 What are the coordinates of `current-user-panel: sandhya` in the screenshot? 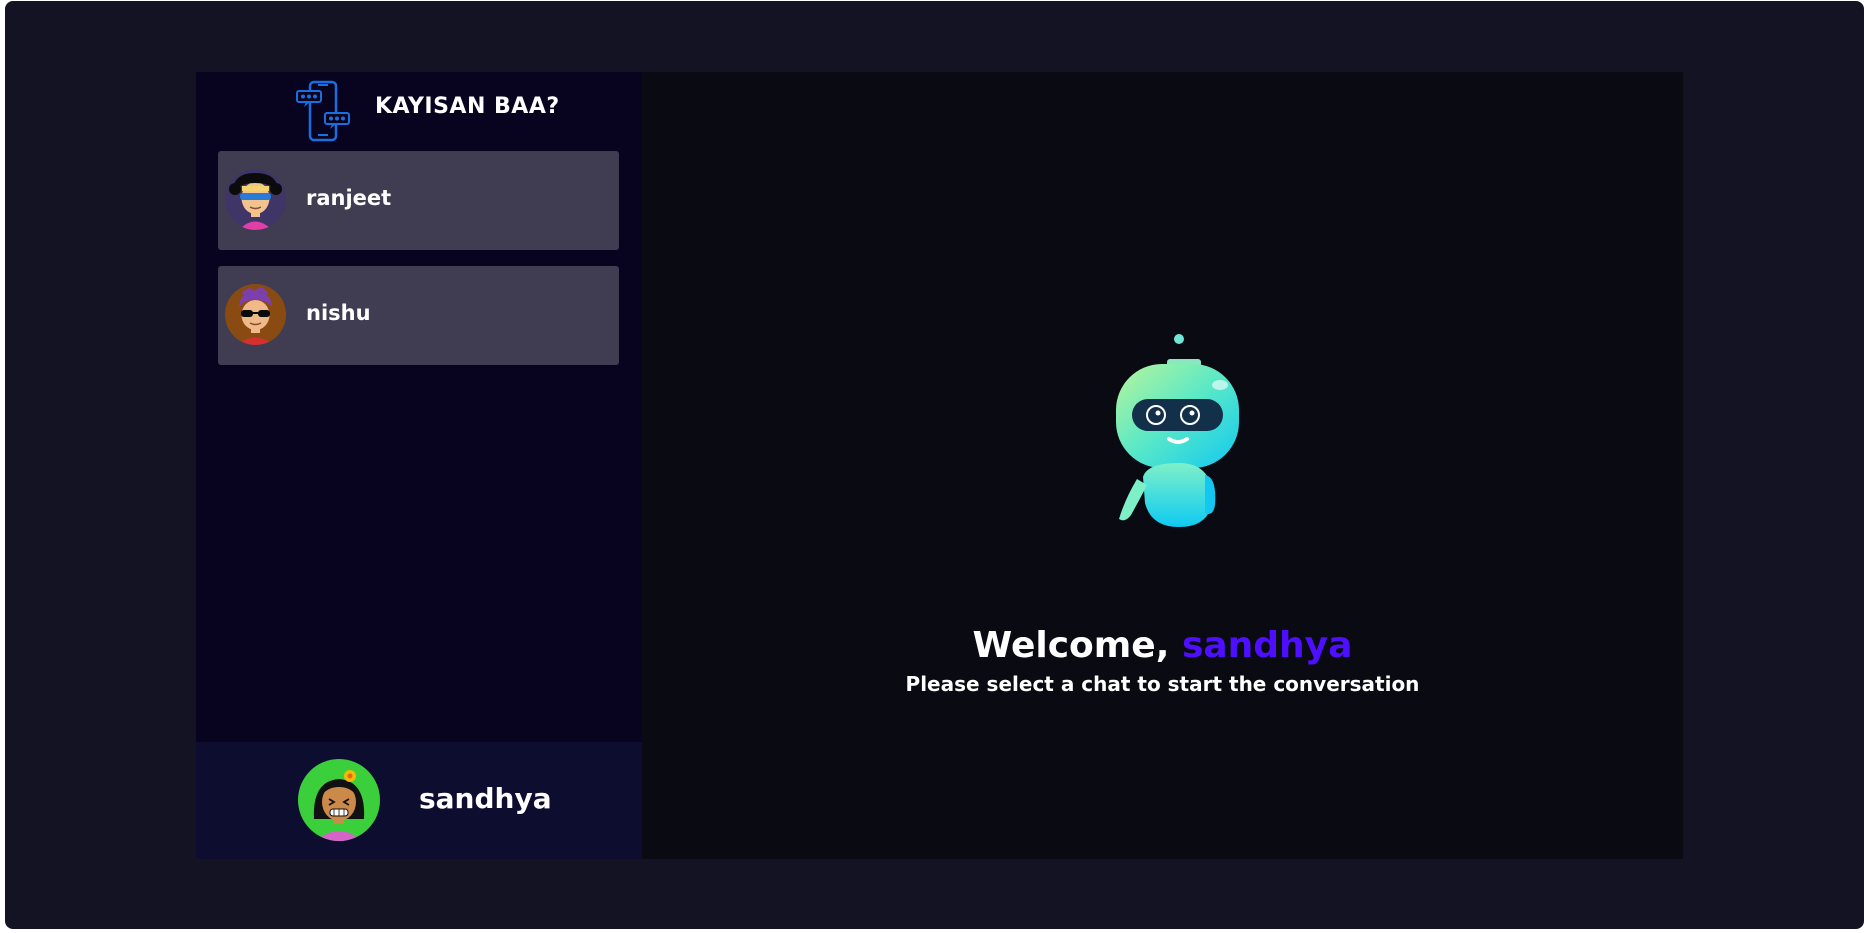 It's located at (419, 800).